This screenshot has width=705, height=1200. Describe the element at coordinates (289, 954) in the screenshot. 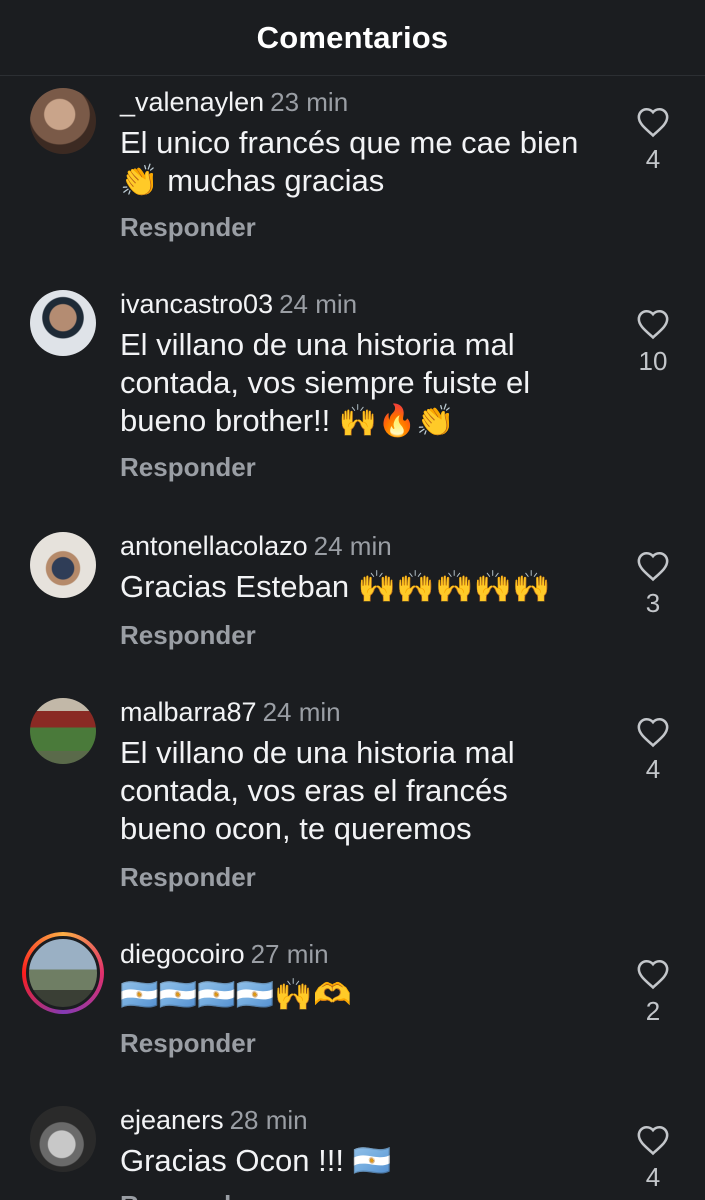

I see `timestamp: 27 min` at that location.